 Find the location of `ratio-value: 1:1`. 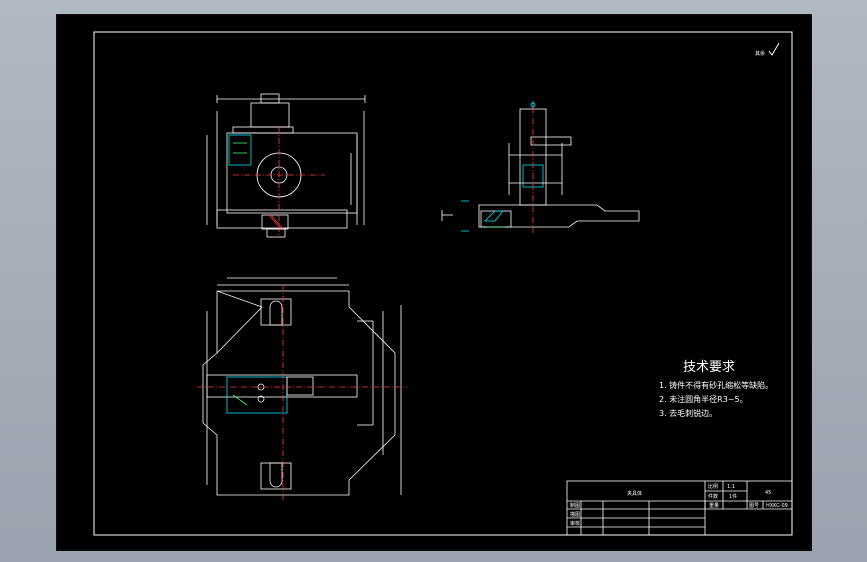

ratio-value: 1:1 is located at coordinates (731, 487).